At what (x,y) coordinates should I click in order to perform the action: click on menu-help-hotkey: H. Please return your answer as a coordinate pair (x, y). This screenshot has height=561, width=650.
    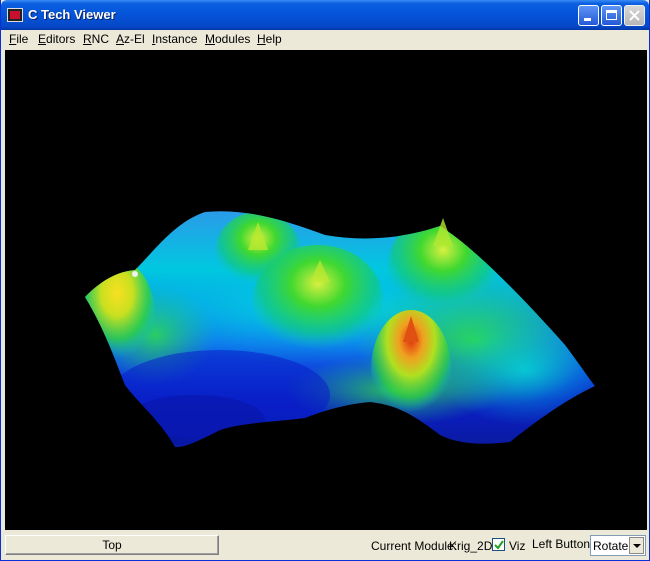
    Looking at the image, I should click on (261, 39).